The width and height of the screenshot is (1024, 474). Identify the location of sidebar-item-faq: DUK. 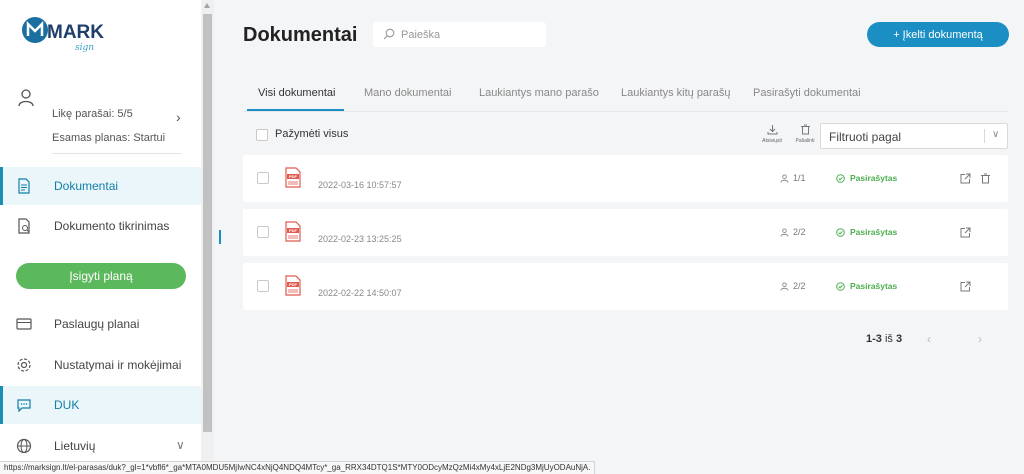
(100, 405).